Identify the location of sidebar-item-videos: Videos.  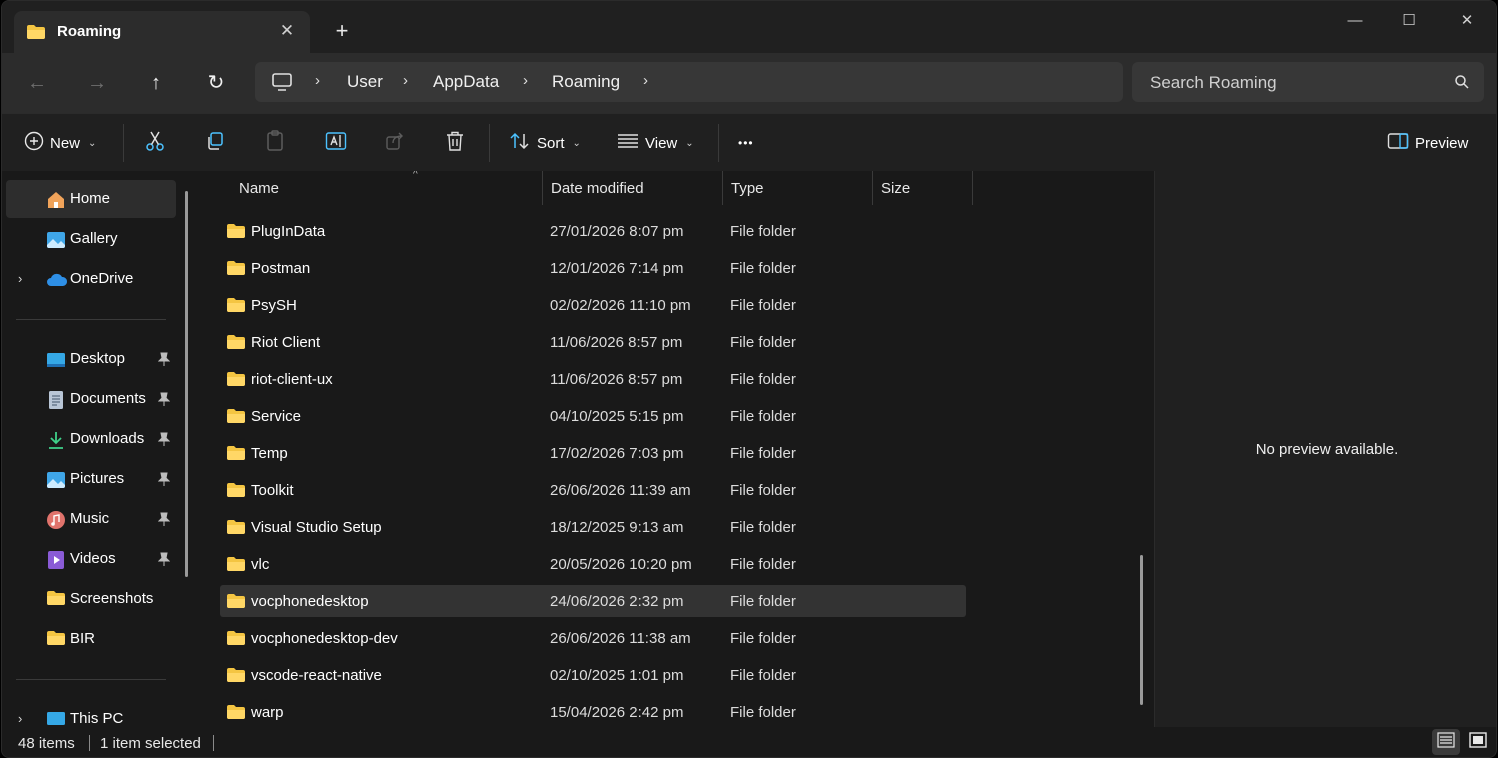
(91, 559).